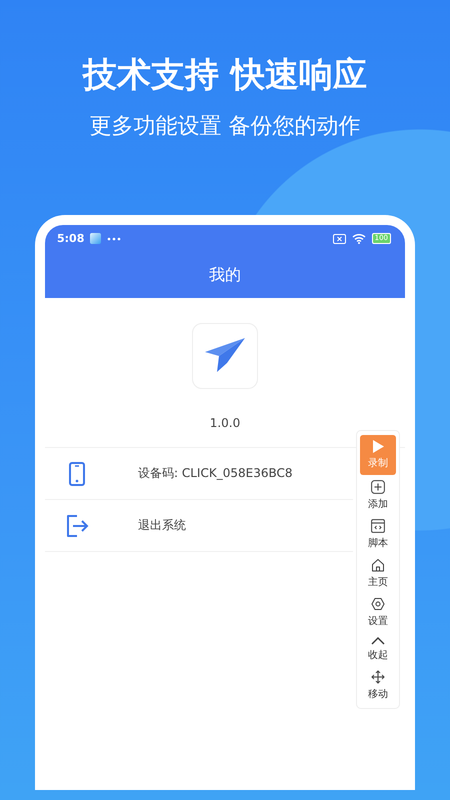  What do you see at coordinates (378, 526) in the screenshot?
I see `code-window-icon` at bounding box center [378, 526].